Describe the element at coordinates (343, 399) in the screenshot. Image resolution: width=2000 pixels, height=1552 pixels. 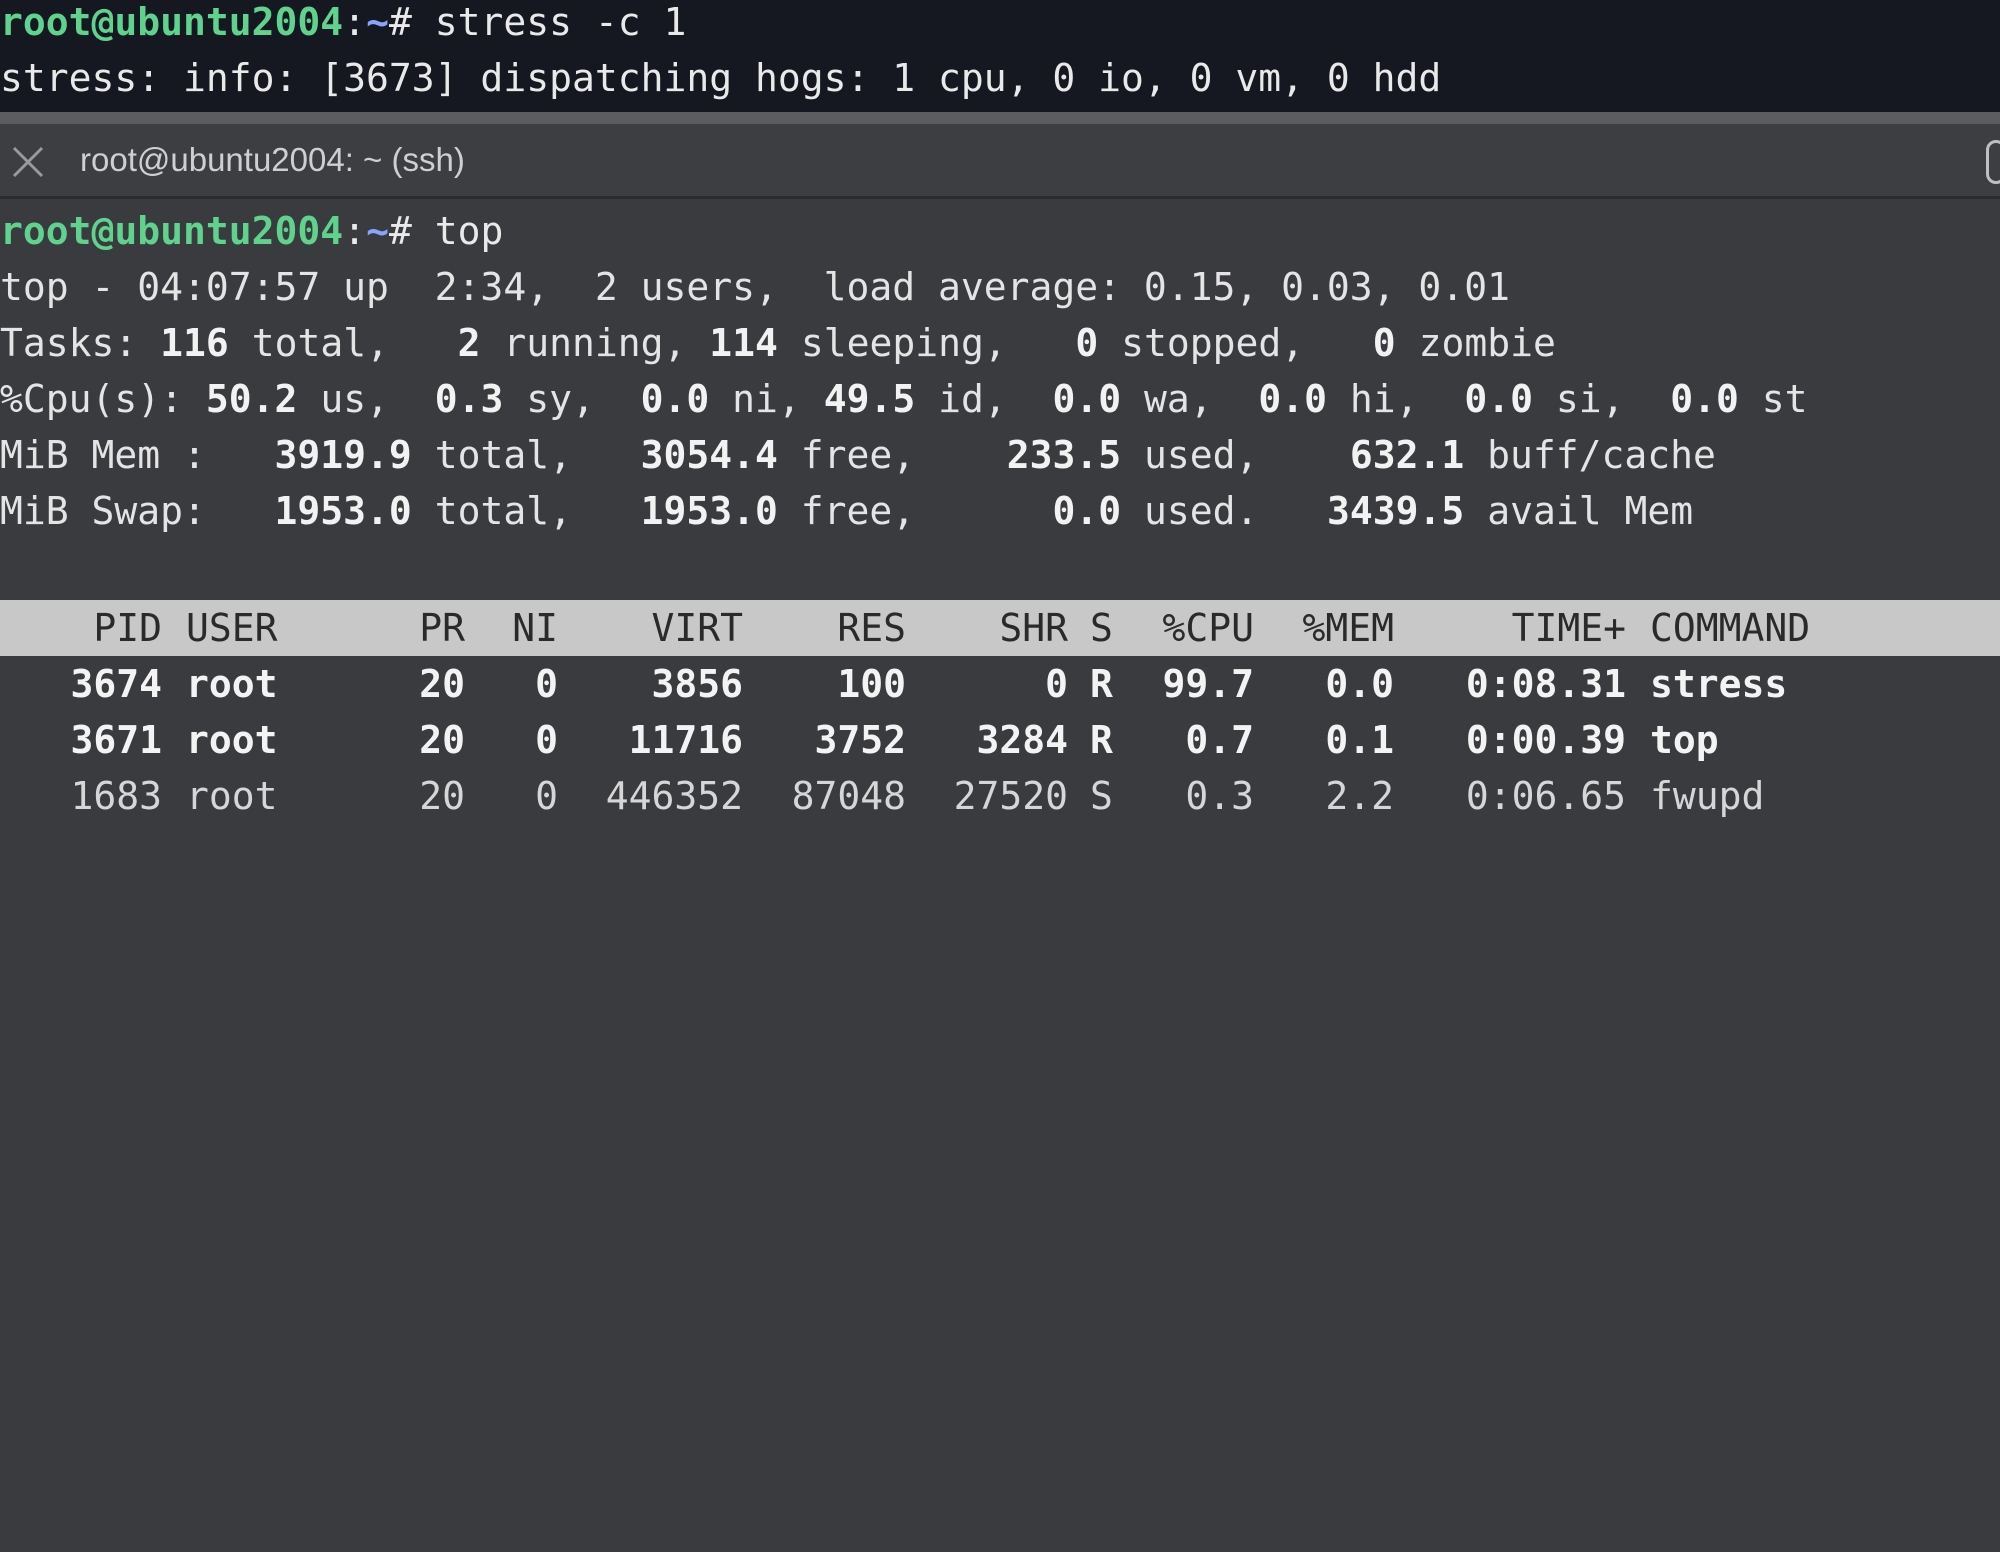
I see `cpu-us-label: us,` at that location.